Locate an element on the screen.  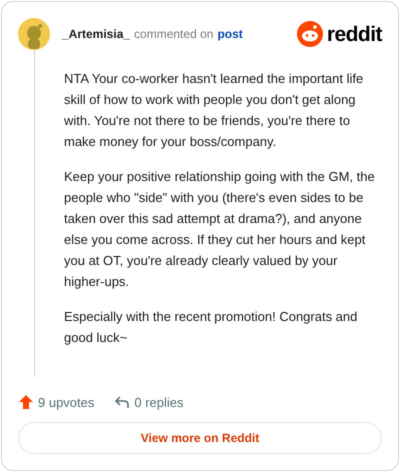
action-text: commented on is located at coordinates (174, 34).